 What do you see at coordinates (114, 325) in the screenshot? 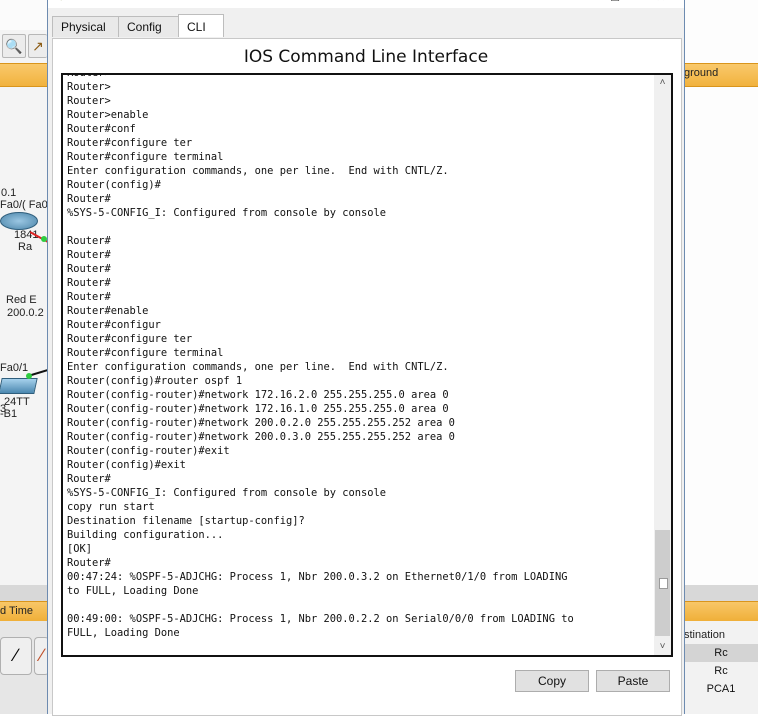
I see `terminal-line: Router#configur` at bounding box center [114, 325].